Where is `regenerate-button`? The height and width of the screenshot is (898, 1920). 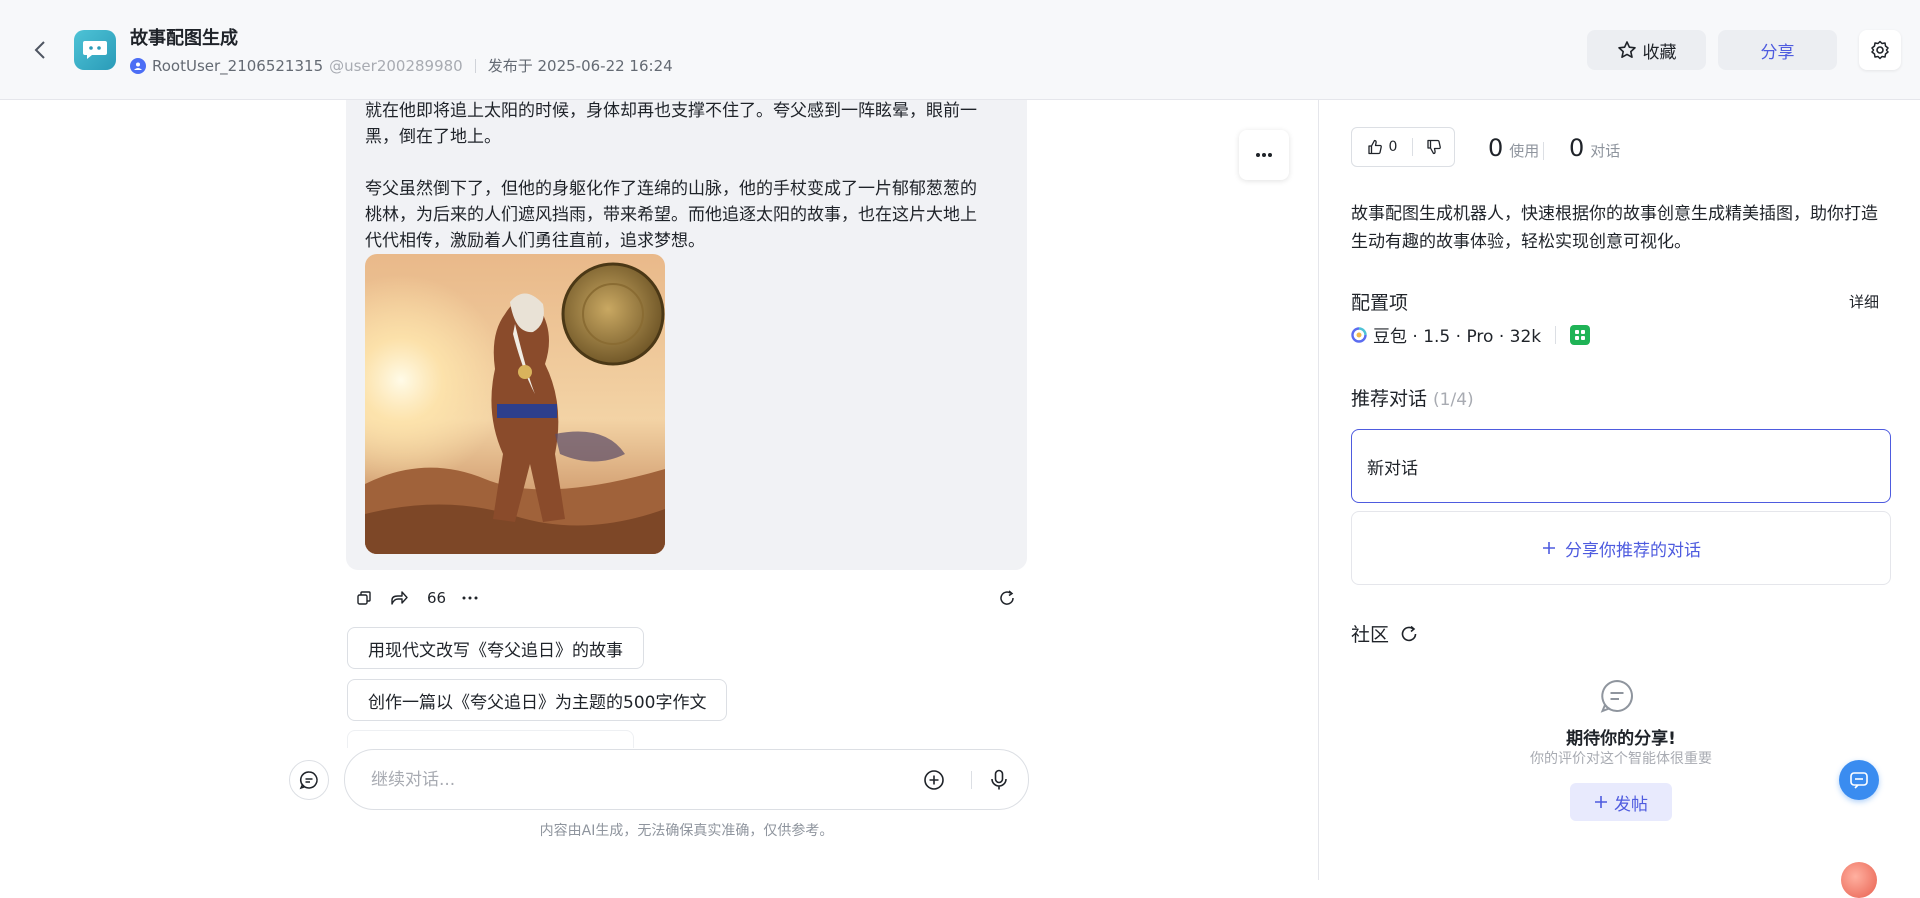
regenerate-button is located at coordinates (1007, 598).